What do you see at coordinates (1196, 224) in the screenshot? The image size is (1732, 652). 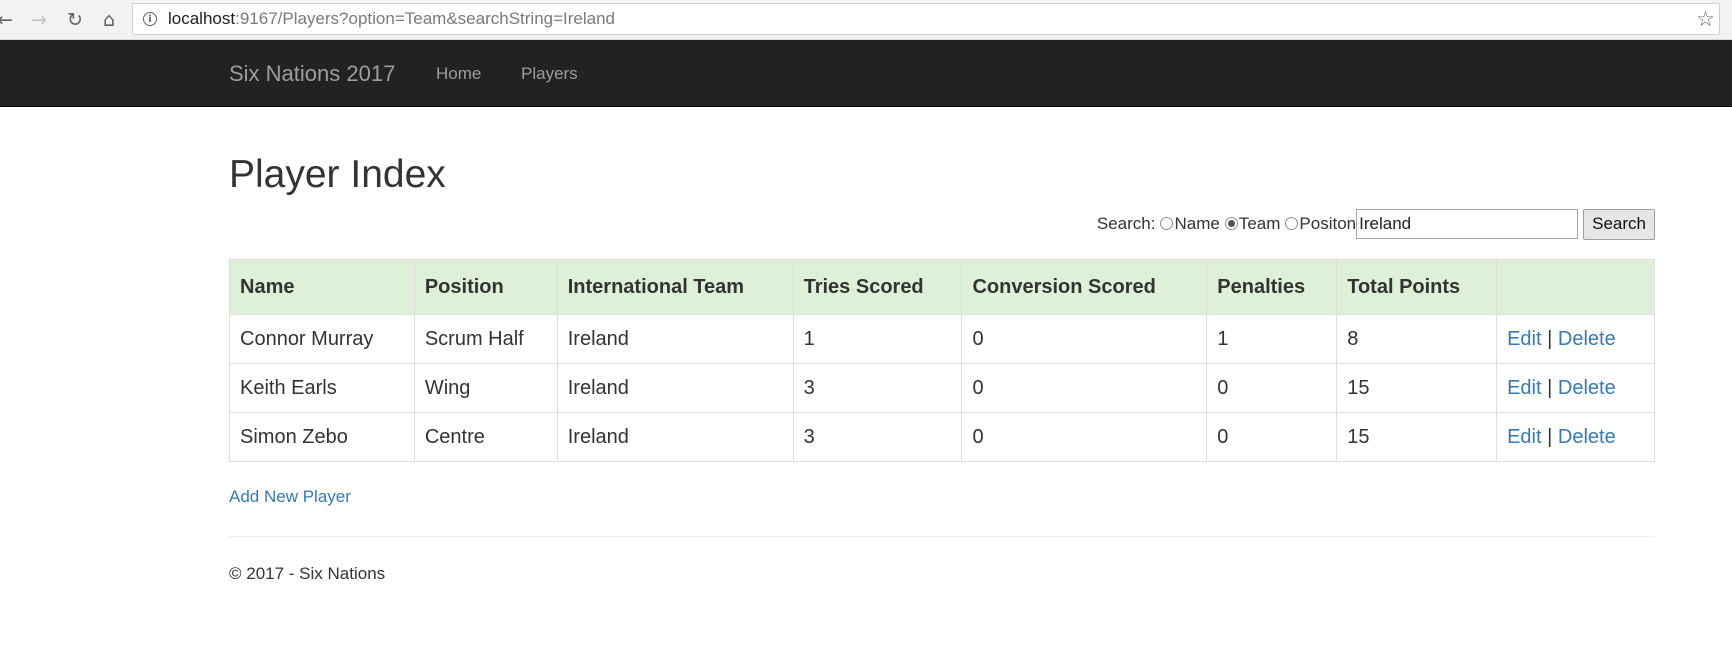 I see `radio-name-label: Name` at bounding box center [1196, 224].